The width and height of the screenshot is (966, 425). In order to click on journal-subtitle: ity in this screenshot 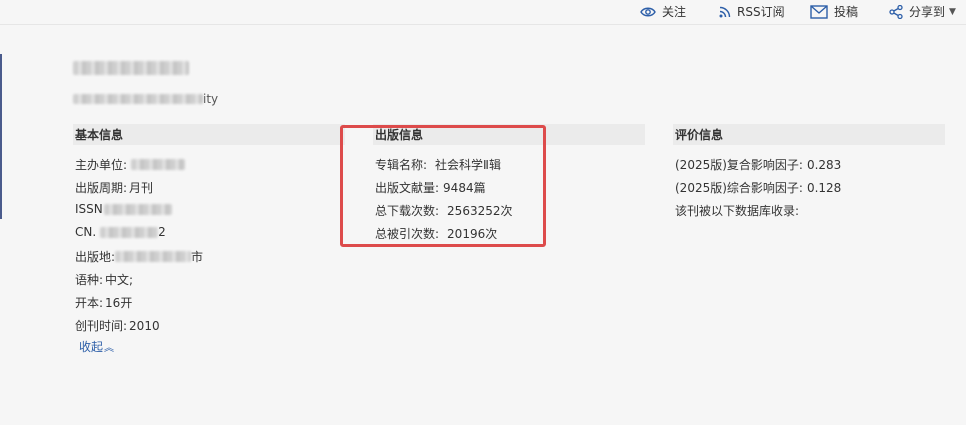, I will do `click(145, 99)`.